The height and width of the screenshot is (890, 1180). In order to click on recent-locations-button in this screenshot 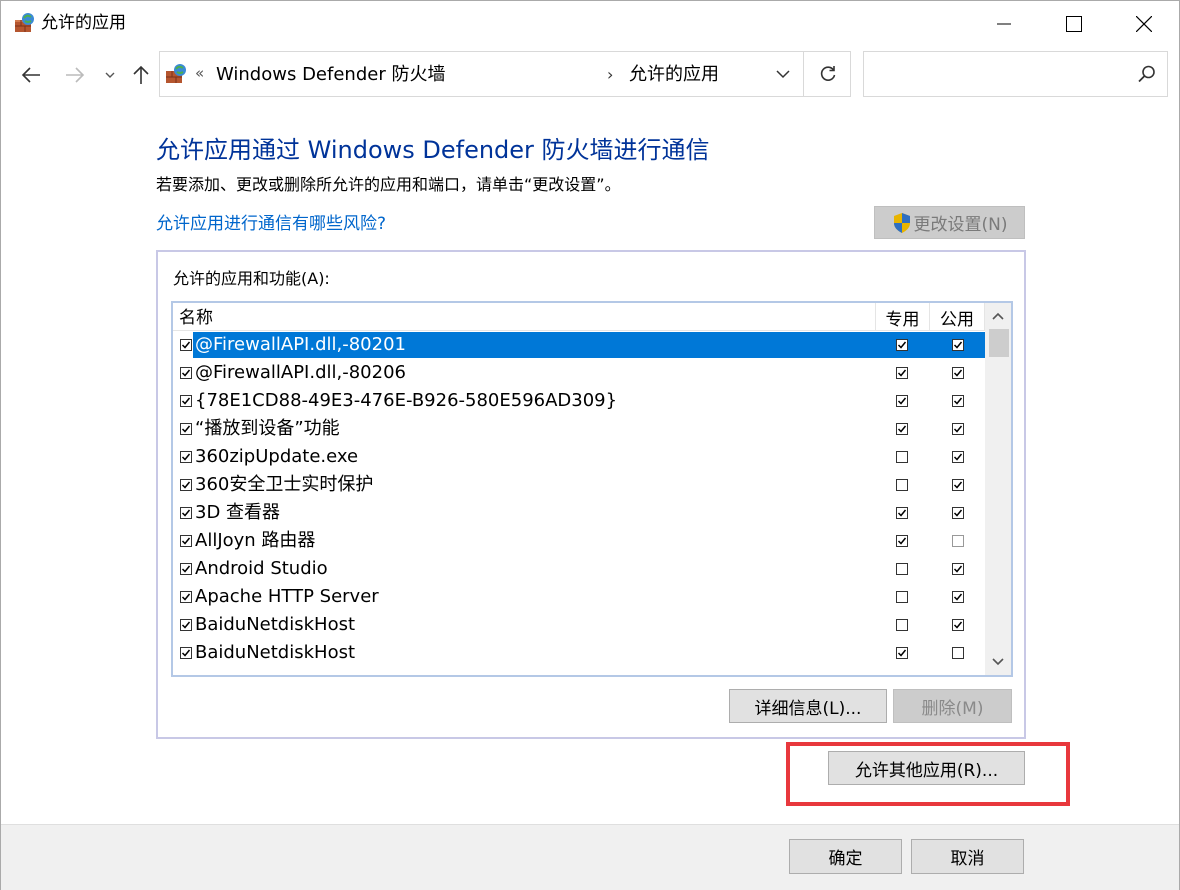, I will do `click(110, 75)`.